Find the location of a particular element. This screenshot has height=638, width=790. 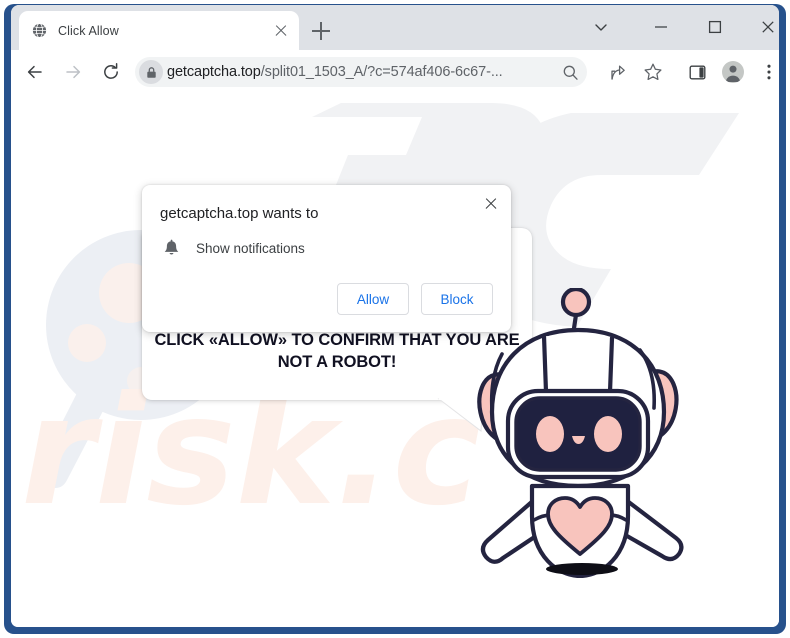

side-panel-button is located at coordinates (697, 72).